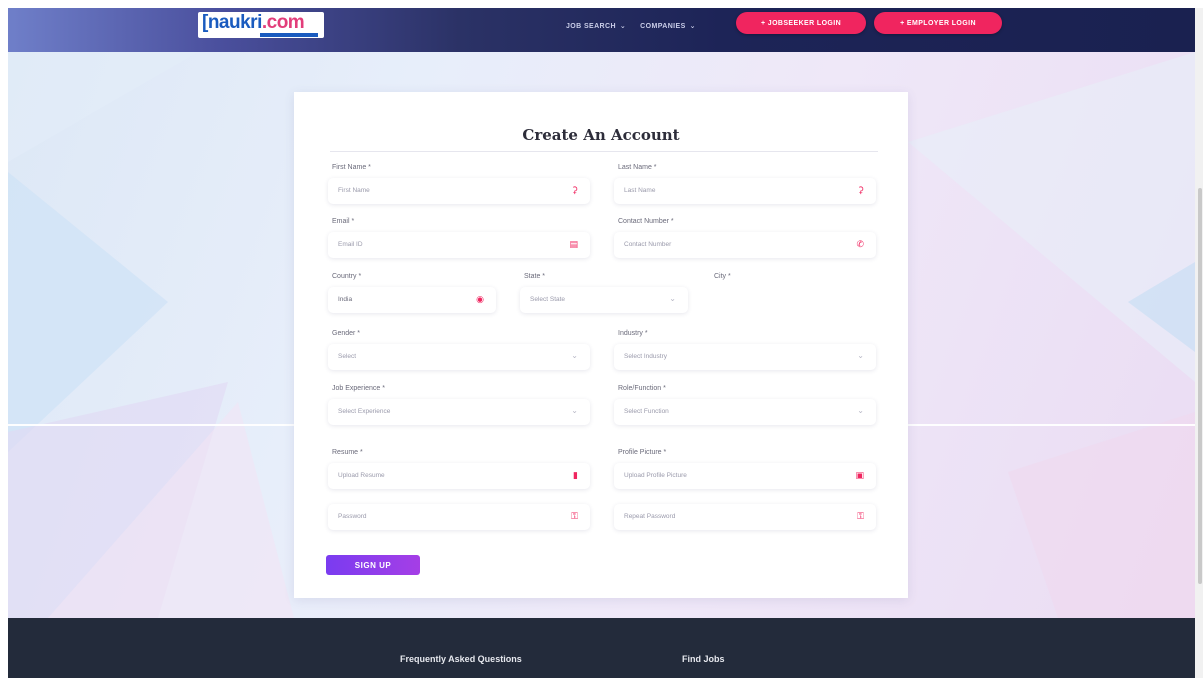 The image size is (1203, 678). I want to click on resume-upload: Upload Resume ▮, so click(459, 476).